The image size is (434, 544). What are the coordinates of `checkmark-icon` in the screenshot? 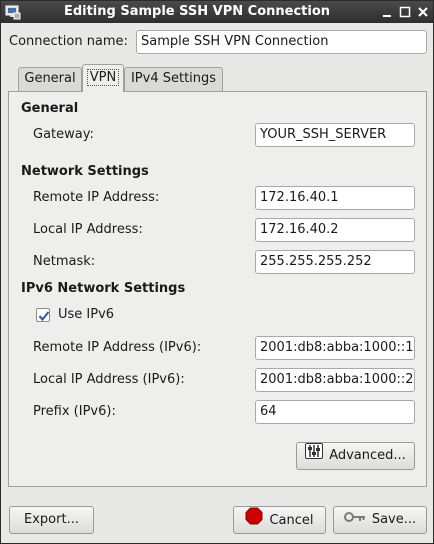 It's located at (44, 316).